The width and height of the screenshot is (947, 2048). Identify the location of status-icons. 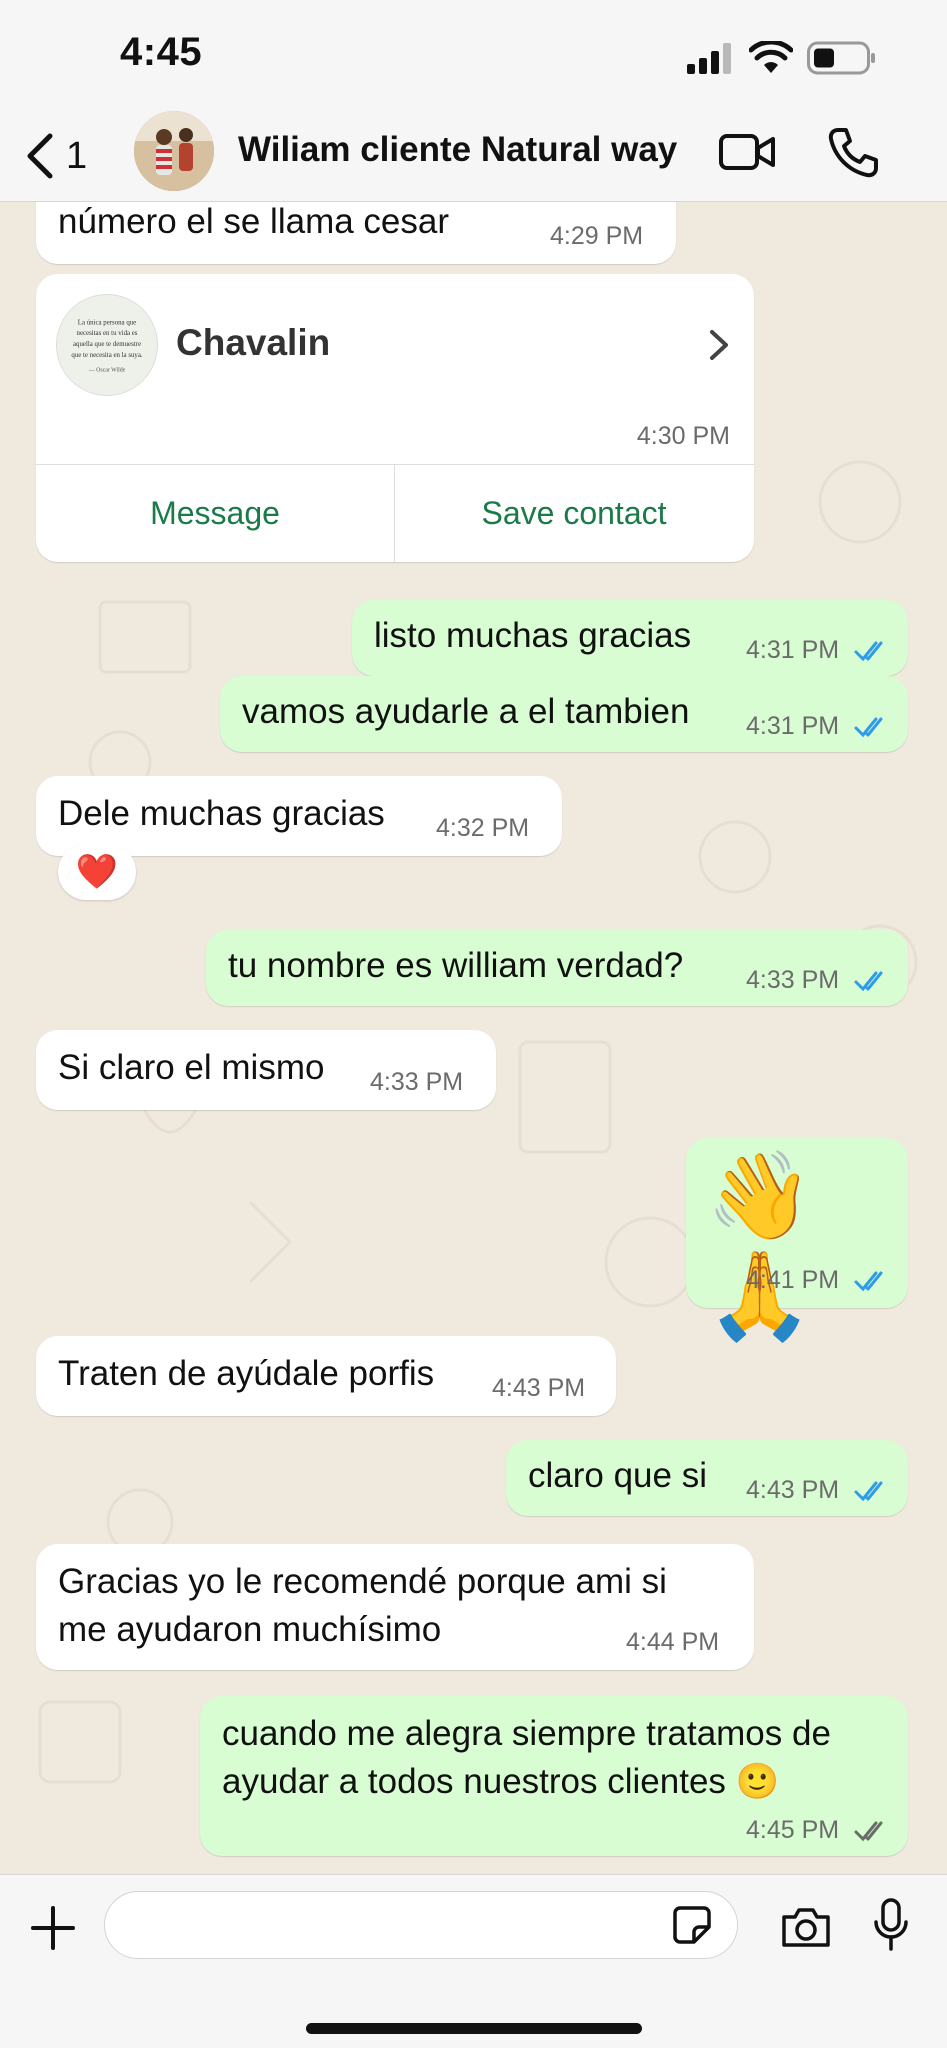
(782, 58).